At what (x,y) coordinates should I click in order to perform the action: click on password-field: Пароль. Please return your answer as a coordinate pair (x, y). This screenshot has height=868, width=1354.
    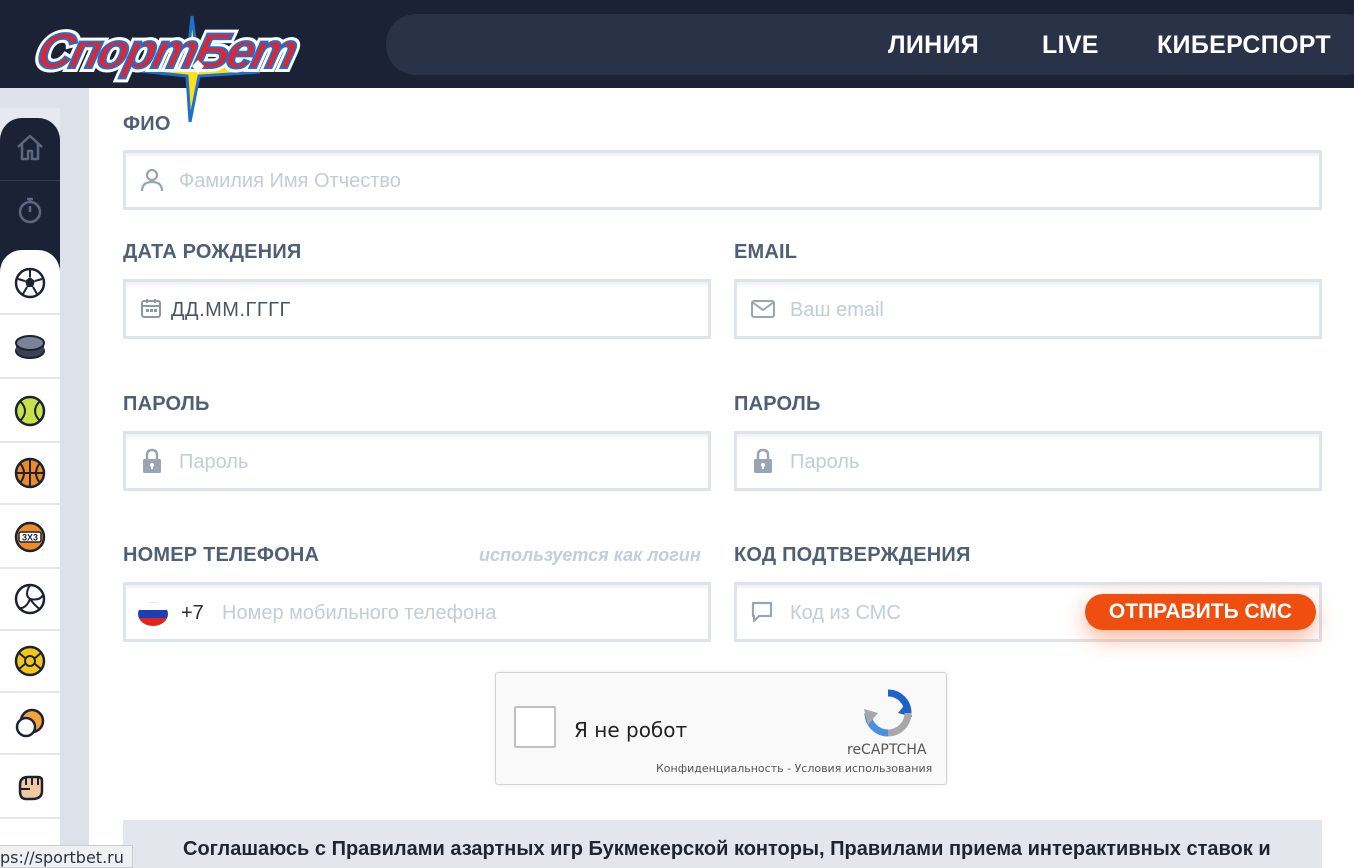
    Looking at the image, I should click on (417, 461).